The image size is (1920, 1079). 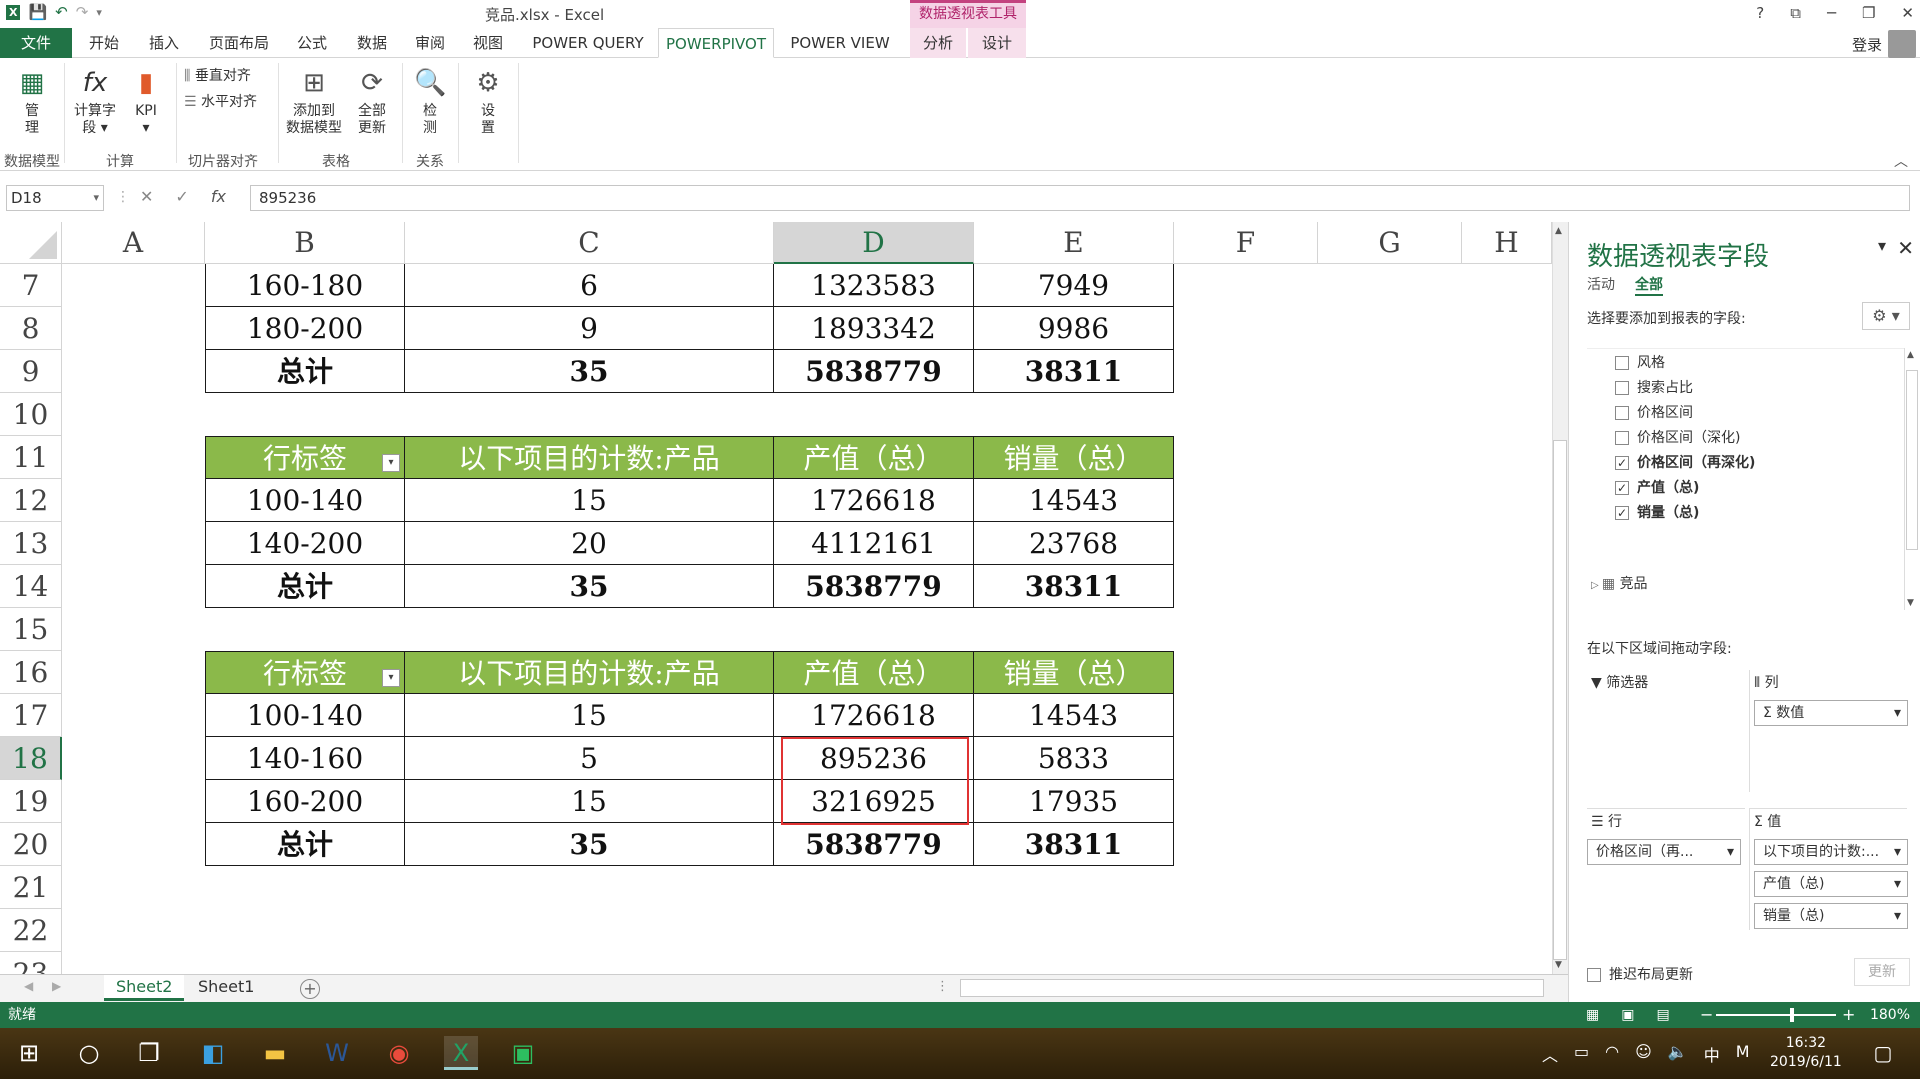 I want to click on row-header-11: 11, so click(x=31, y=457).